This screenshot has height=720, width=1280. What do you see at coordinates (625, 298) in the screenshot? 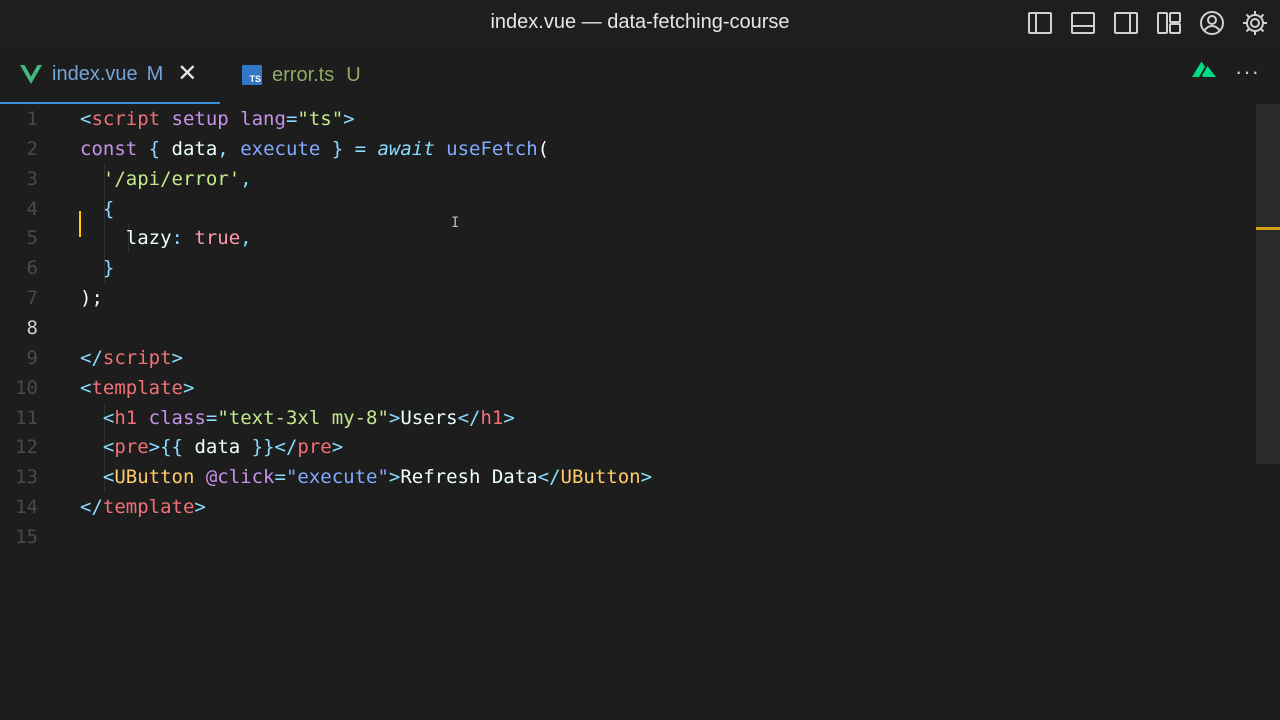
I see `code-line: 7);` at bounding box center [625, 298].